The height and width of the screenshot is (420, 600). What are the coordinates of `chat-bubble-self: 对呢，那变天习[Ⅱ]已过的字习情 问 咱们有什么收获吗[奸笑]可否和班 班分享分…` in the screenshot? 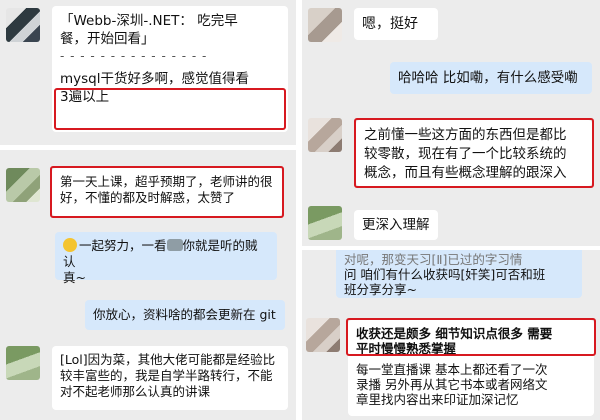 It's located at (459, 274).